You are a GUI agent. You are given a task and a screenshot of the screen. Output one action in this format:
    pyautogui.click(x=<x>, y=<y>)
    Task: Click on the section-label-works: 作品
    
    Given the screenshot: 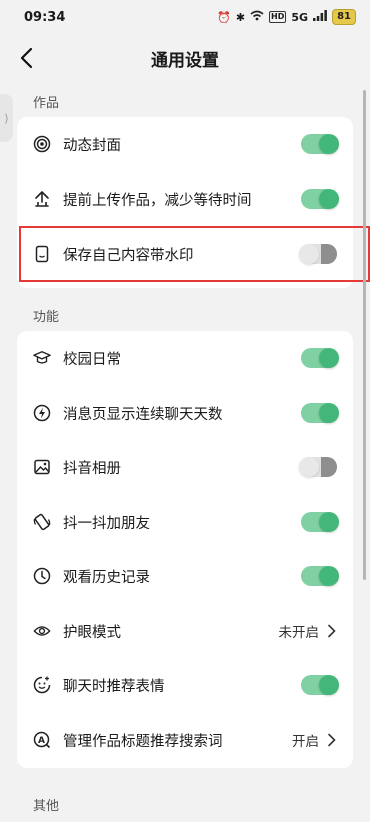 What is the action you would take?
    pyautogui.click(x=46, y=103)
    